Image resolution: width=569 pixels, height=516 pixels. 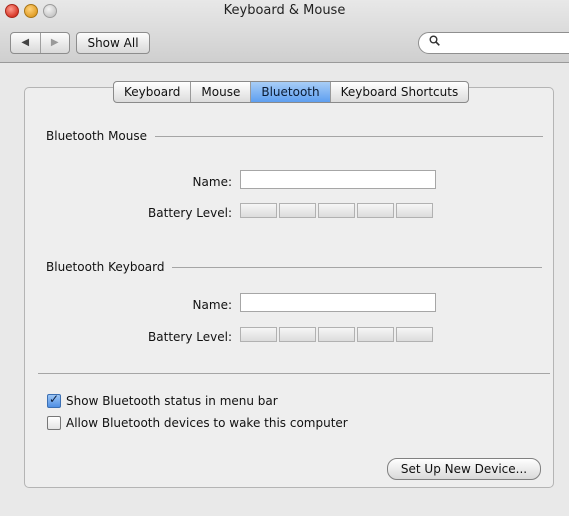 What do you see at coordinates (212, 305) in the screenshot?
I see `keyboard-name-label: Name:` at bounding box center [212, 305].